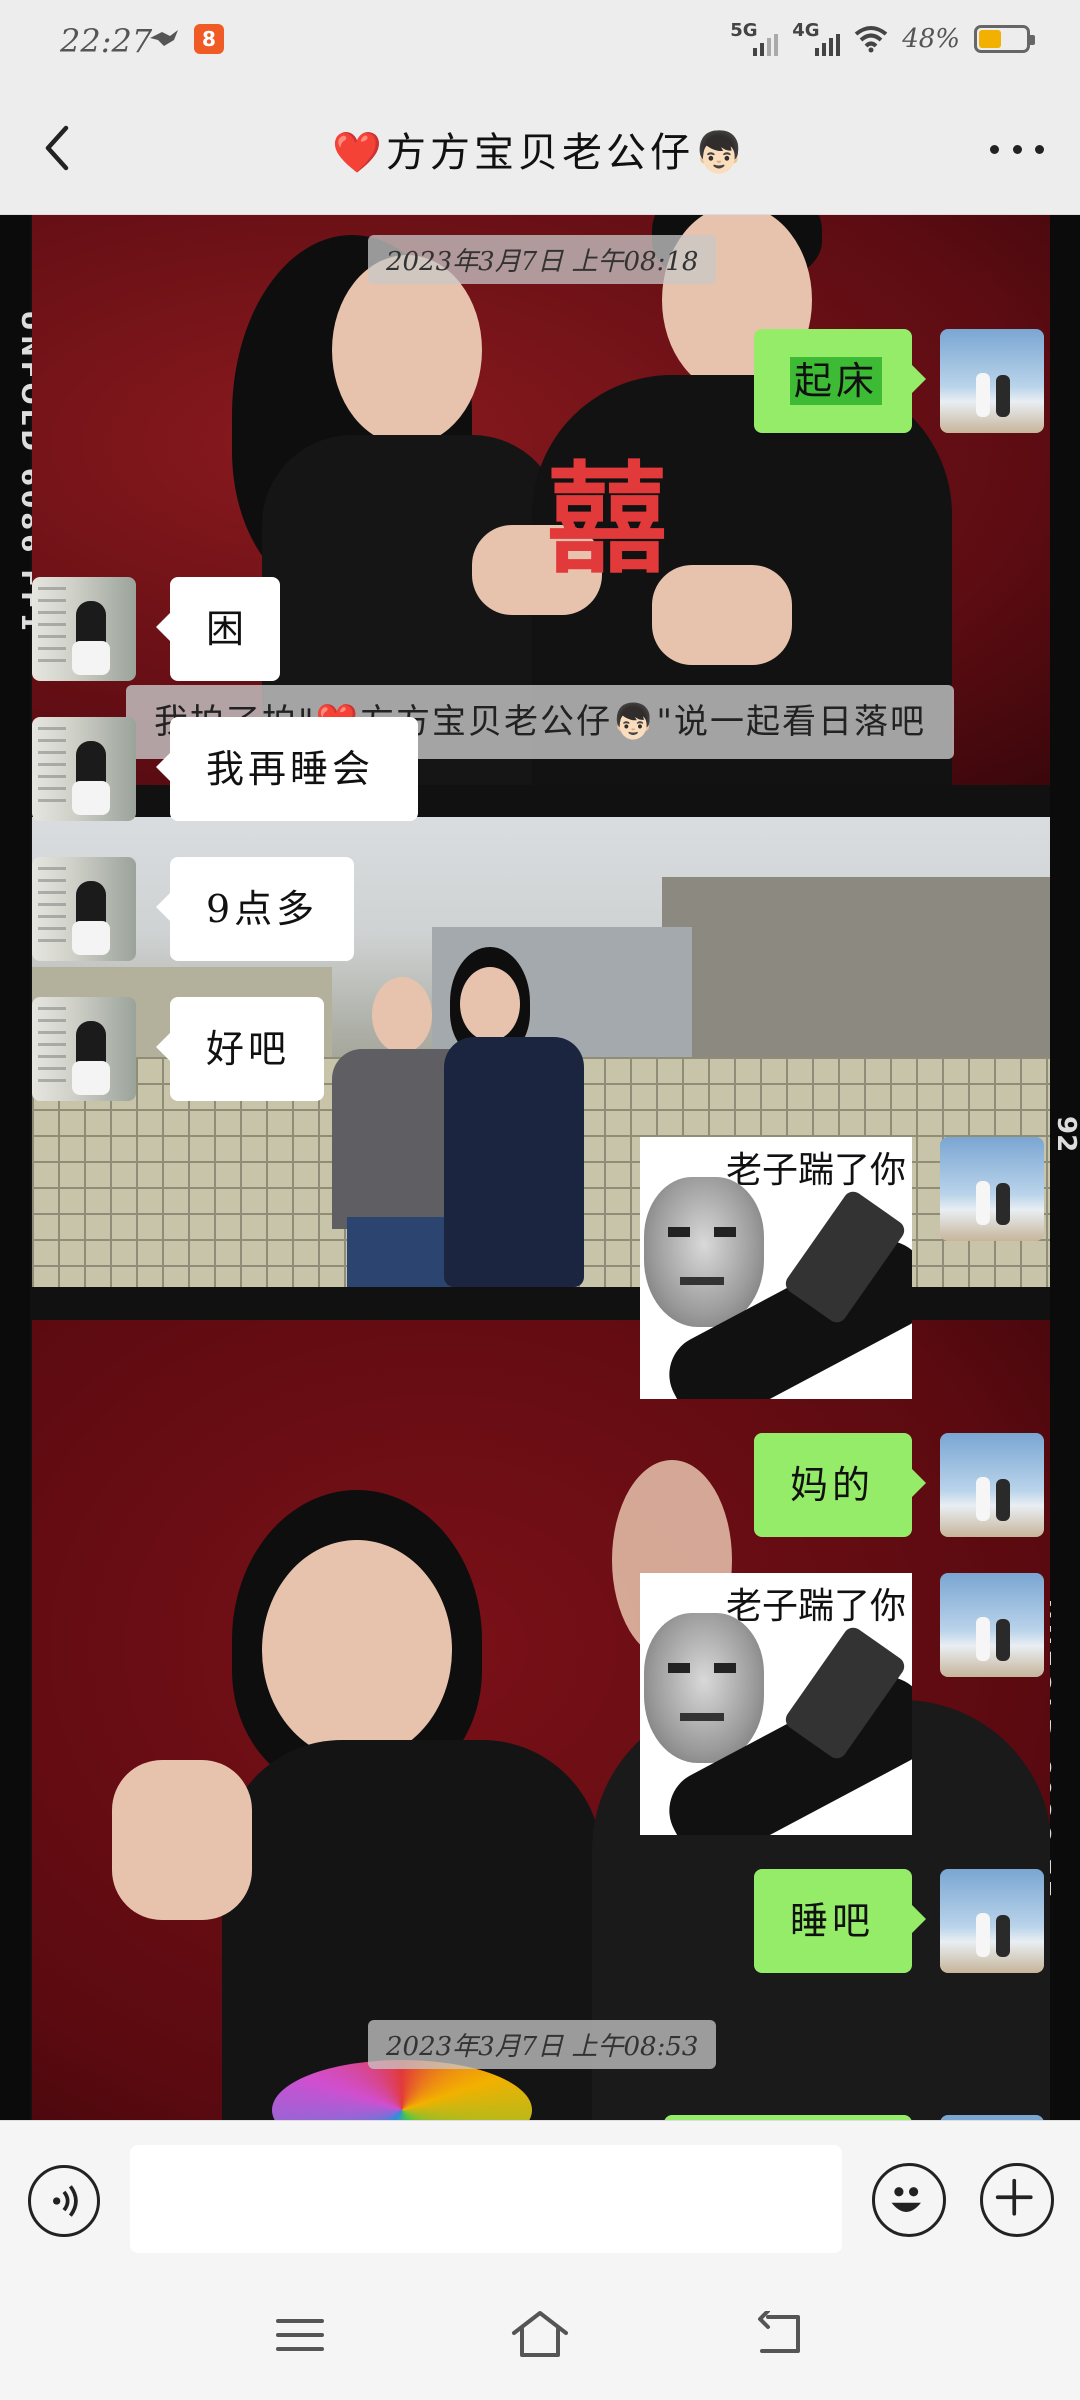  What do you see at coordinates (816, 39) in the screenshot?
I see `signal-4g-icon: 4G` at bounding box center [816, 39].